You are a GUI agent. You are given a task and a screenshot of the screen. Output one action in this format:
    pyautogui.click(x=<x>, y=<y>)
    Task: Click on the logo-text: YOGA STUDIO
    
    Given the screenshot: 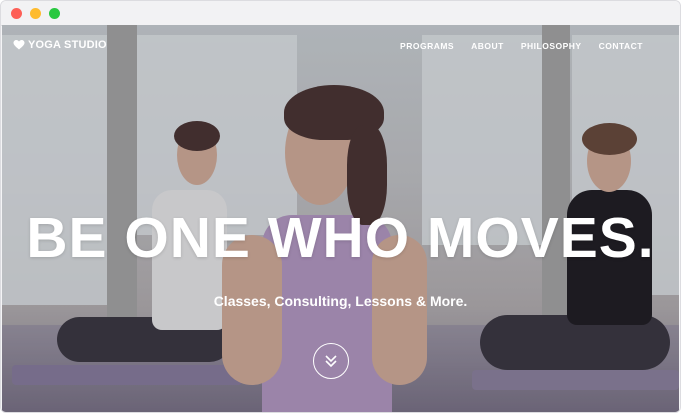 What is the action you would take?
    pyautogui.click(x=67, y=45)
    